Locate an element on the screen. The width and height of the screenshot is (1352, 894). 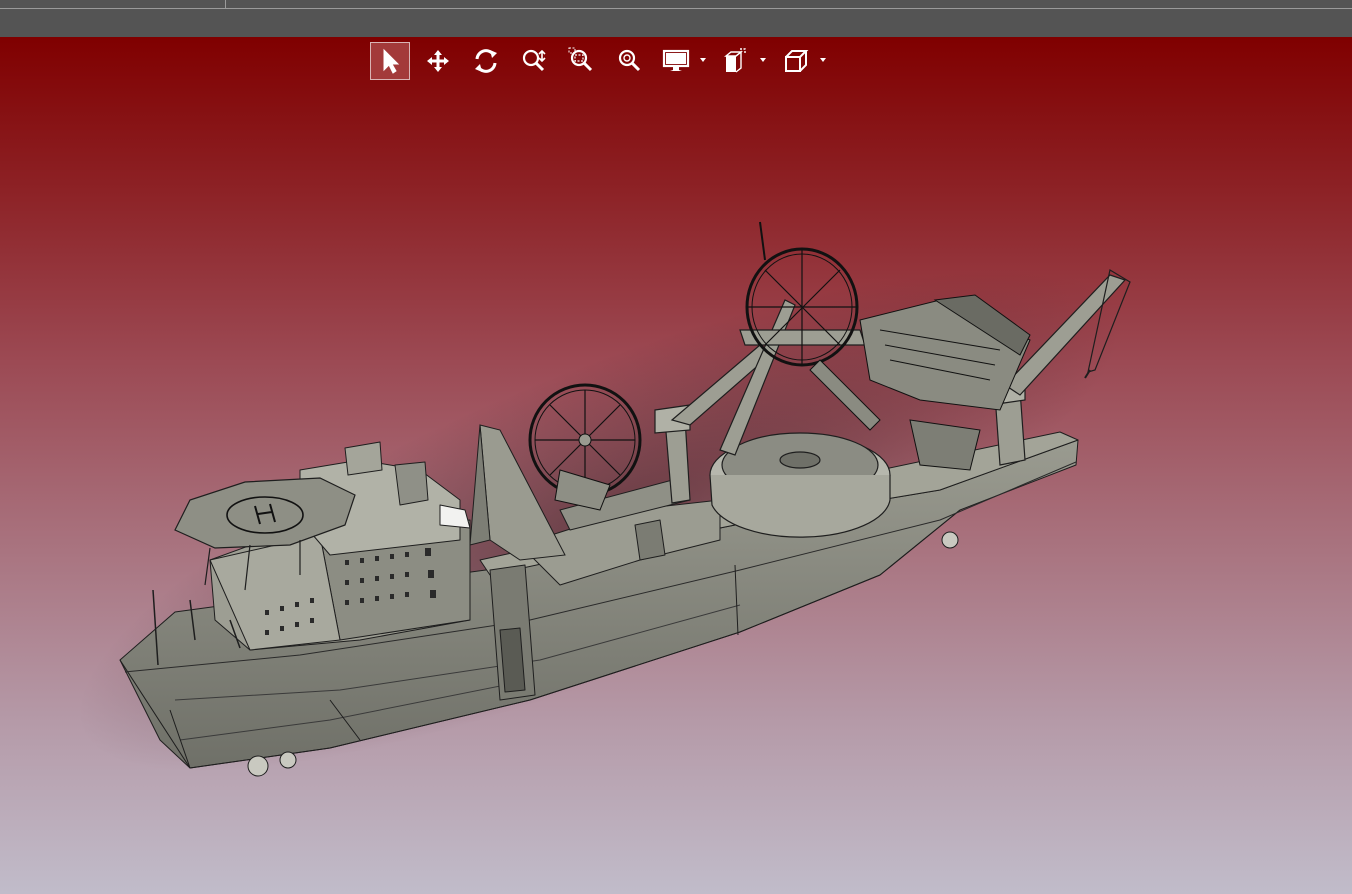
title-bar is located at coordinates (676, 18).